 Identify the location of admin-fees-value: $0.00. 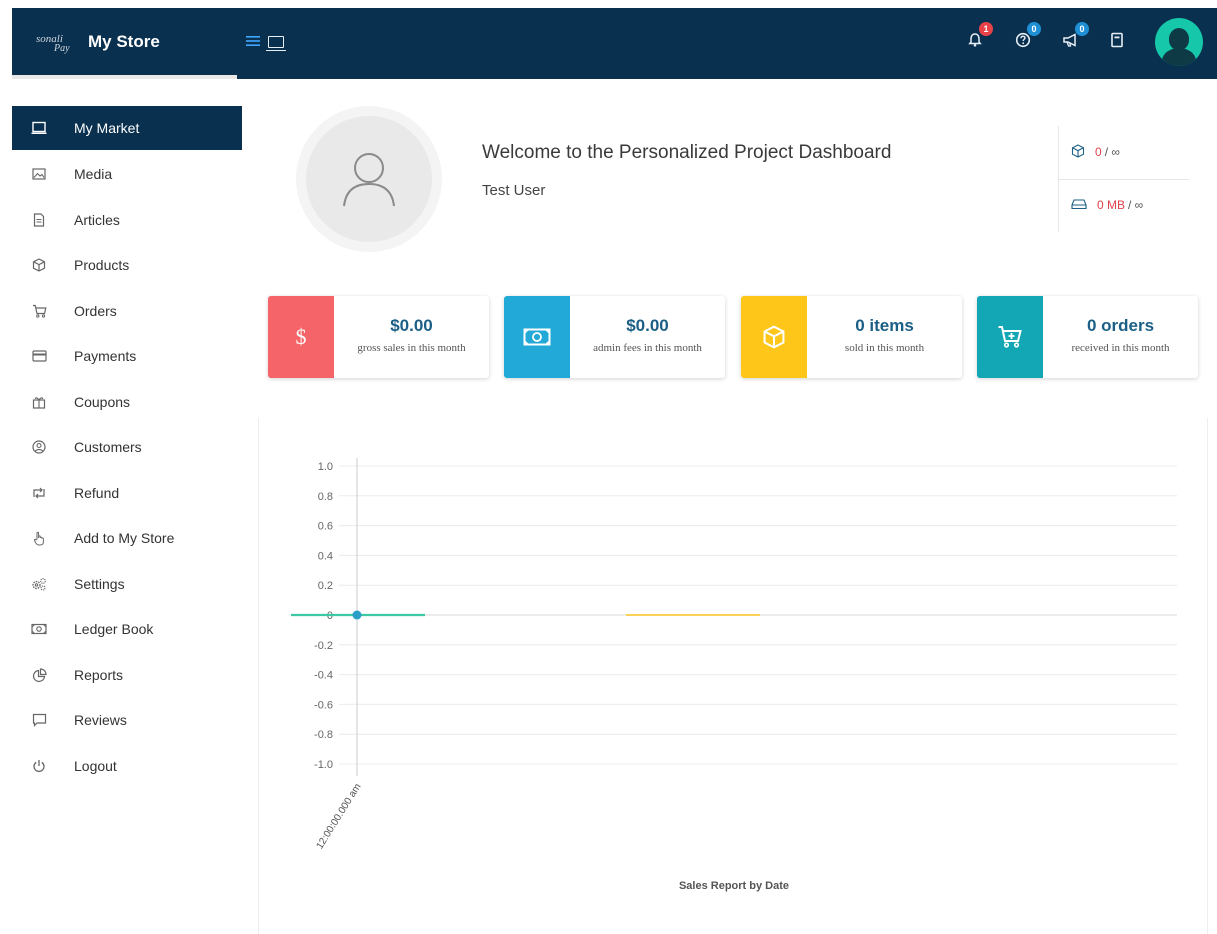
(647, 325).